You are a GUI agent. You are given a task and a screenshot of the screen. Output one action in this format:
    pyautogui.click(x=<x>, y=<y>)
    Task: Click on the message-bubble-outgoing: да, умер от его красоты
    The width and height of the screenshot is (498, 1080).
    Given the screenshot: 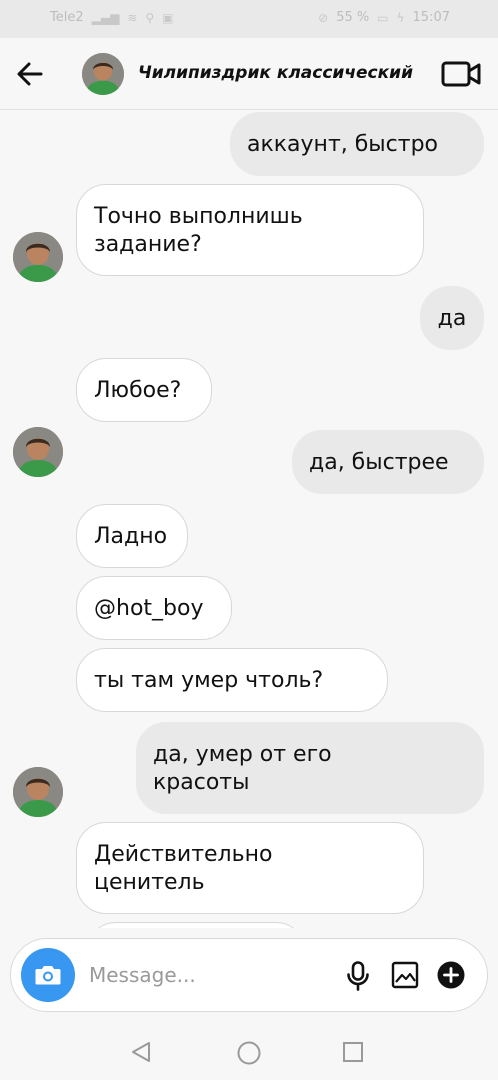 What is the action you would take?
    pyautogui.click(x=310, y=768)
    